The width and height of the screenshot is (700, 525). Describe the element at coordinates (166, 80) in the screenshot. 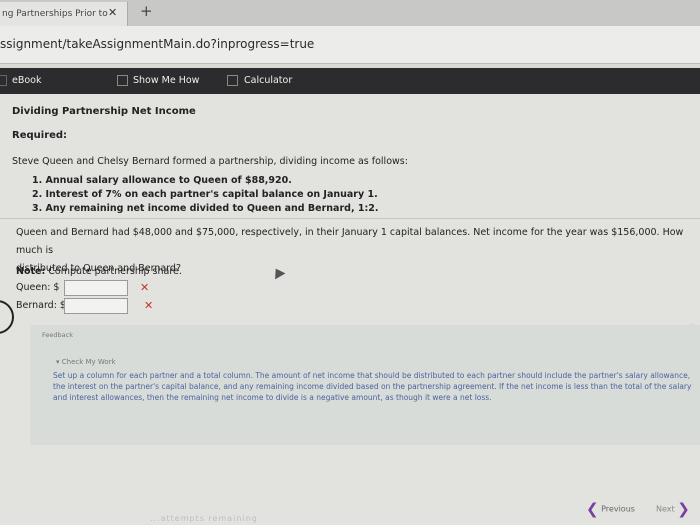

I see `show-me-how-button: Show Me How` at that location.